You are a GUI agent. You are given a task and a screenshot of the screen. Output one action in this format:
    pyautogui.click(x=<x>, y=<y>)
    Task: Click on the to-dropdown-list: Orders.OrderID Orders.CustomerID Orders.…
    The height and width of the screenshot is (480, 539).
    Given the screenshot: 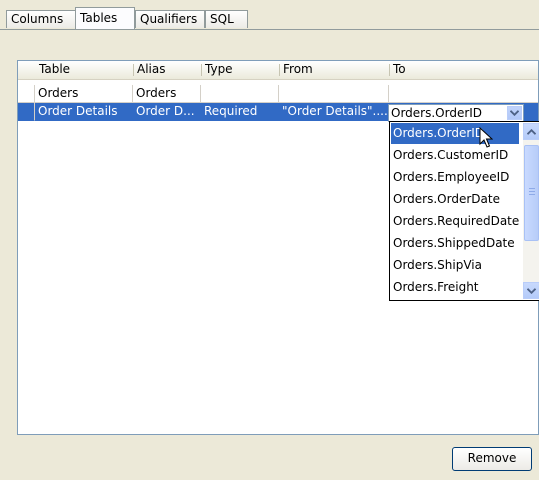 What is the action you would take?
    pyautogui.click(x=464, y=211)
    